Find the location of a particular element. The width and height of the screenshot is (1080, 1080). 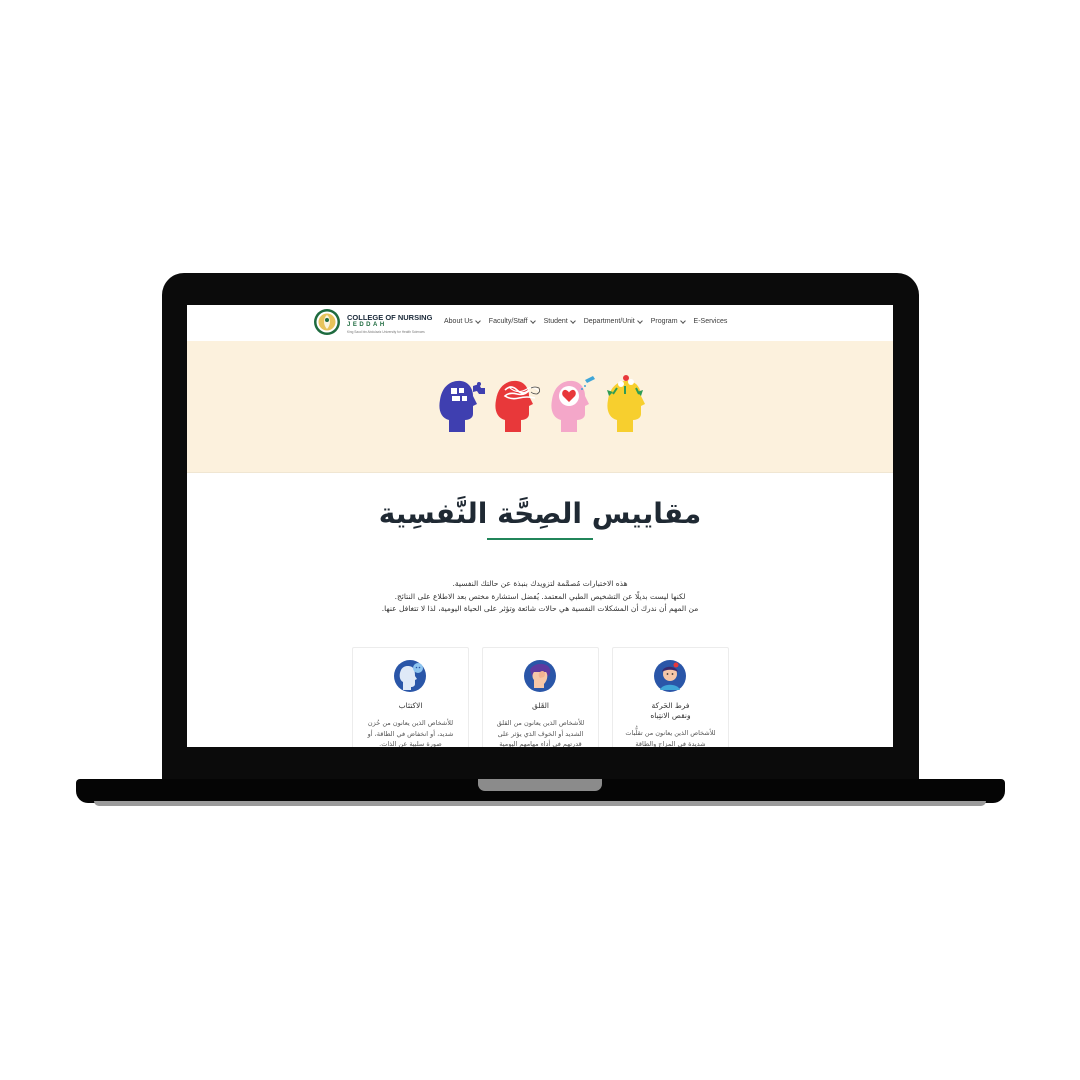

card-title: الاكتئاب is located at coordinates (410, 705).